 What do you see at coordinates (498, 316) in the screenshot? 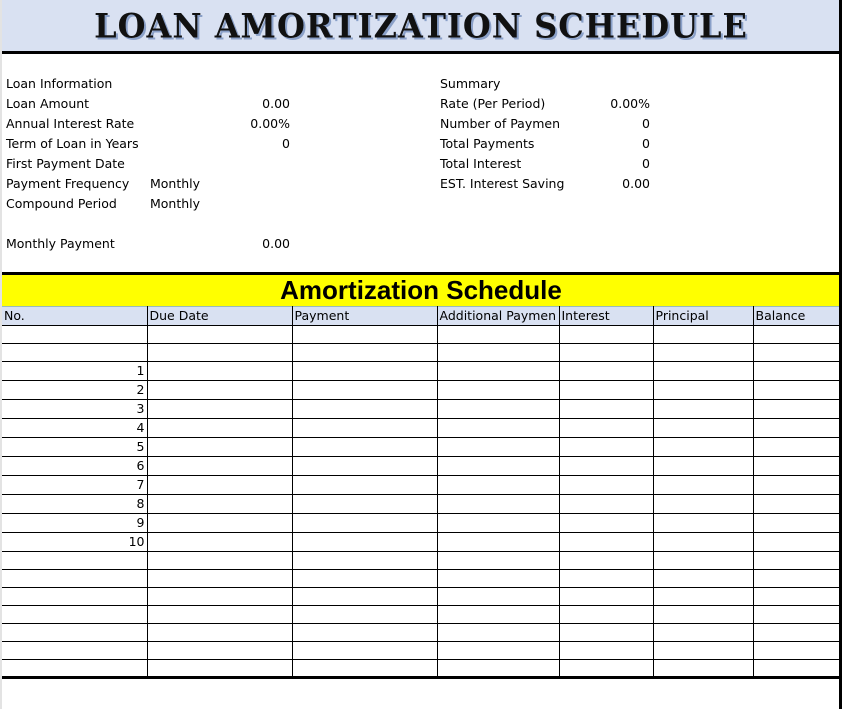
I see `column-header-additional-payment: Additional Paymen` at bounding box center [498, 316].